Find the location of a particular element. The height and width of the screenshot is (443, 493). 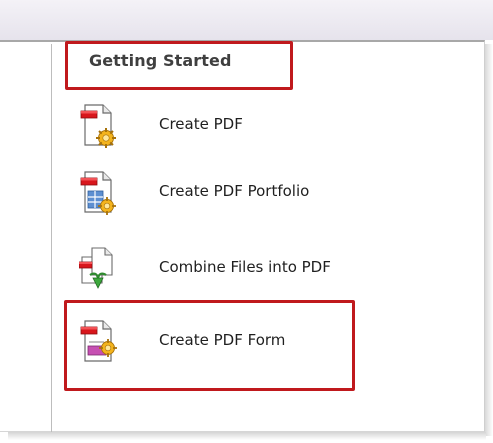

panel-heading: Getting Started is located at coordinates (160, 60).